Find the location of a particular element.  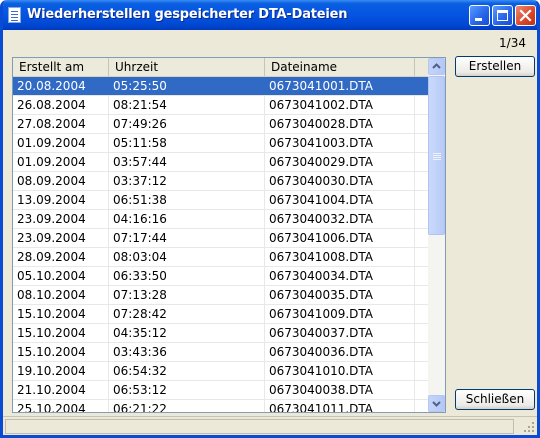

table-row: 21.10.2004 06:53:12 0673040038.DTA is located at coordinates (221, 390).